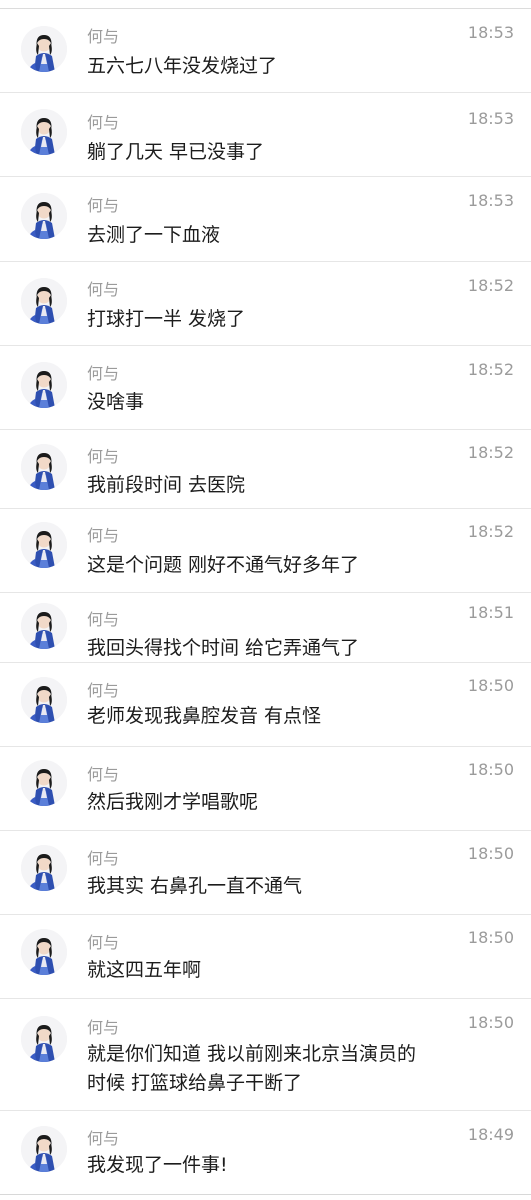 This screenshot has width=531, height=1200. I want to click on timestamp: 18:49, so click(490, 1134).